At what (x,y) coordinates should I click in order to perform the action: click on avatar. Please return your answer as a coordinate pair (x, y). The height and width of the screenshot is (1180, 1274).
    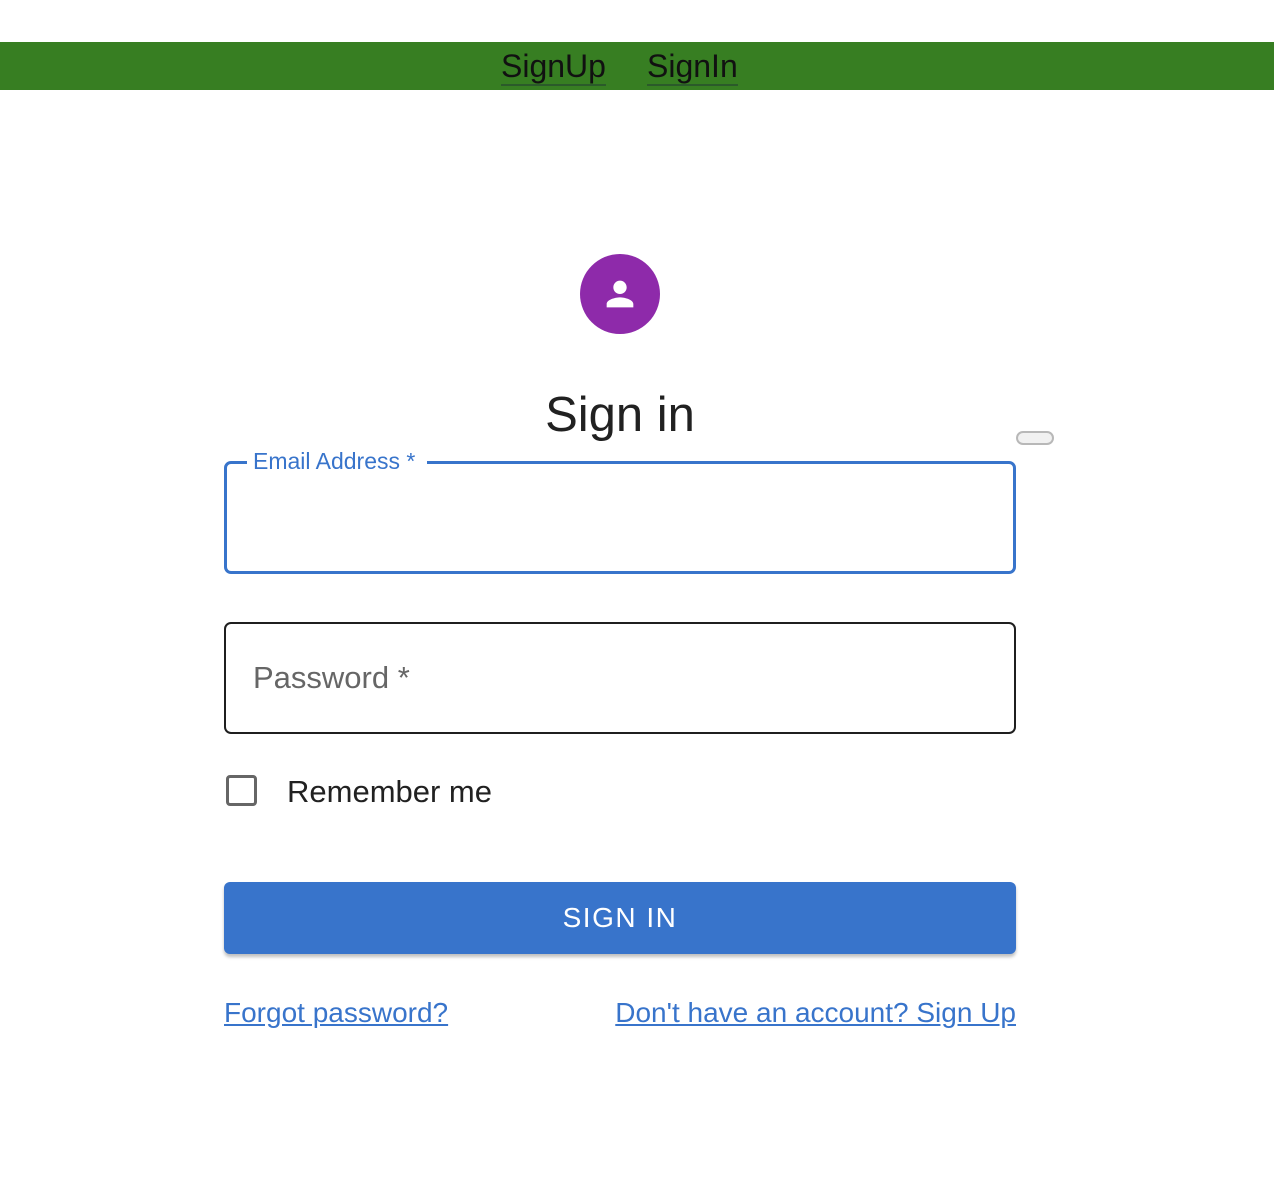
    Looking at the image, I should click on (620, 294).